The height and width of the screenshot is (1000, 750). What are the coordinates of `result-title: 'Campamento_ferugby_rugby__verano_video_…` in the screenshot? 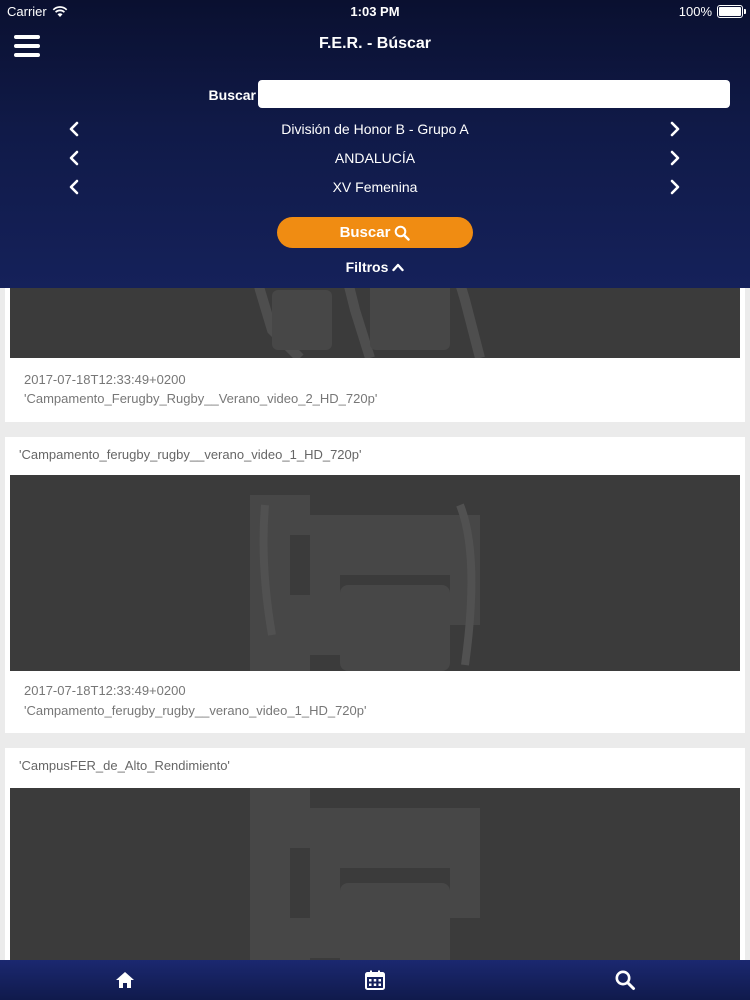 It's located at (190, 454).